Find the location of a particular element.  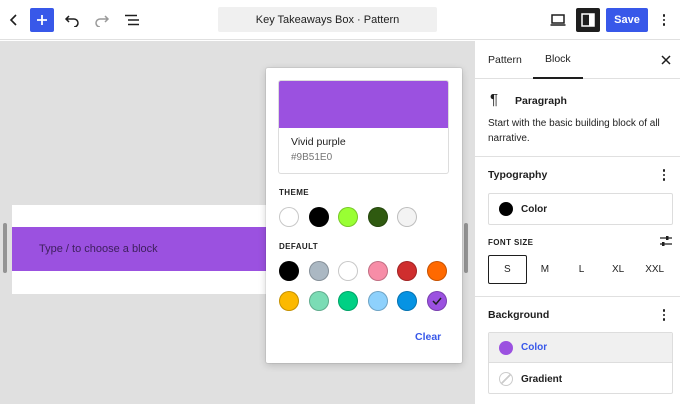

block-placeholder: Type / to choose a block is located at coordinates (98, 249).